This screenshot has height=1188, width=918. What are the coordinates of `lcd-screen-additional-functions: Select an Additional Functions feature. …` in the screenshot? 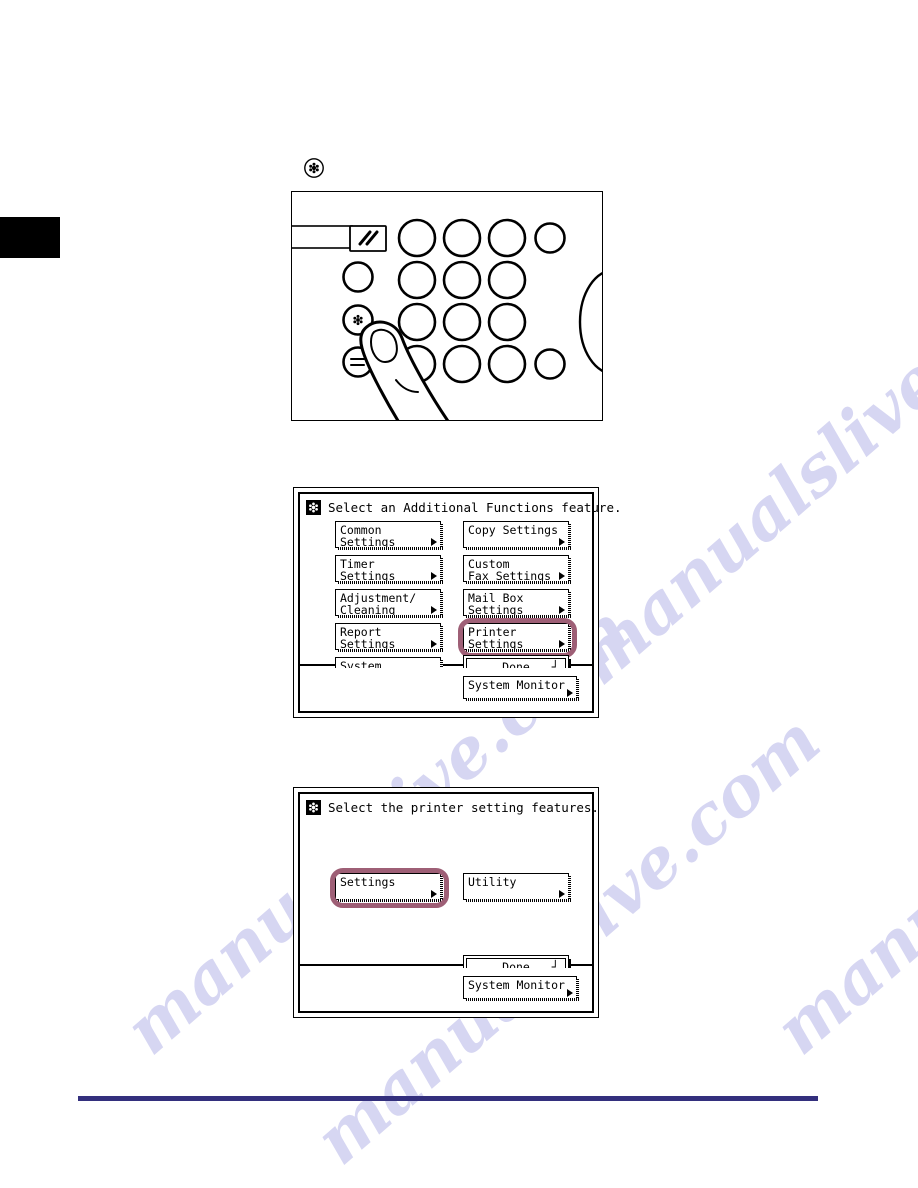 It's located at (457, 602).